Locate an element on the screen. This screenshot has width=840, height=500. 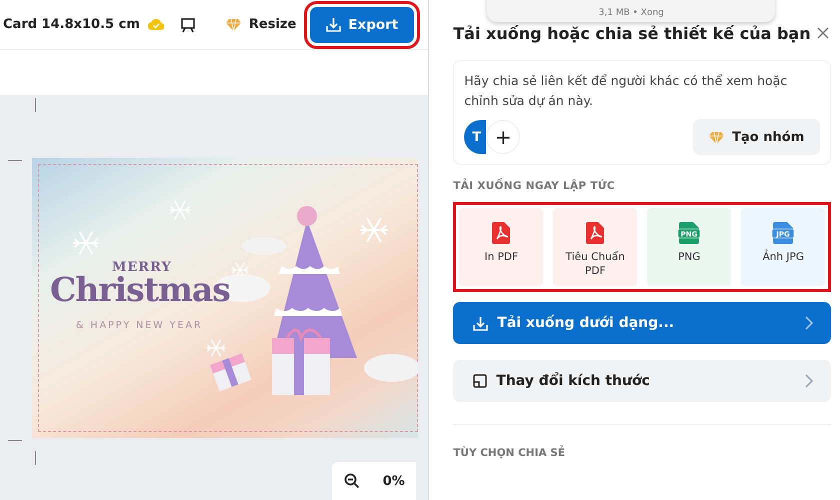
resize-icon is located at coordinates (480, 381).